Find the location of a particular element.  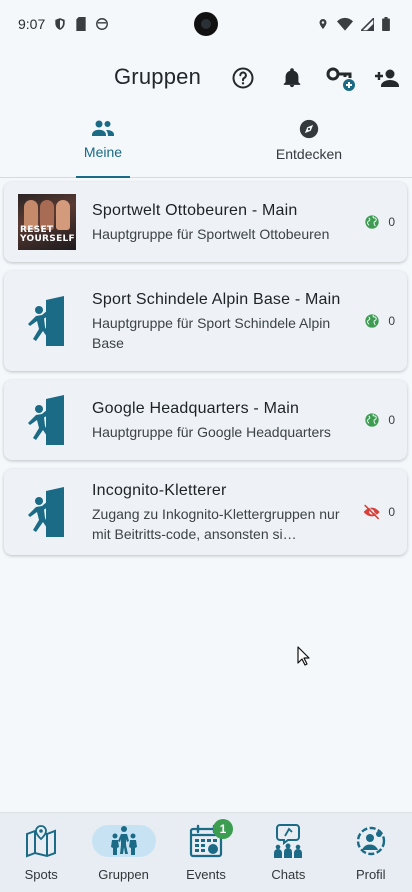

wifi-icon is located at coordinates (345, 24).